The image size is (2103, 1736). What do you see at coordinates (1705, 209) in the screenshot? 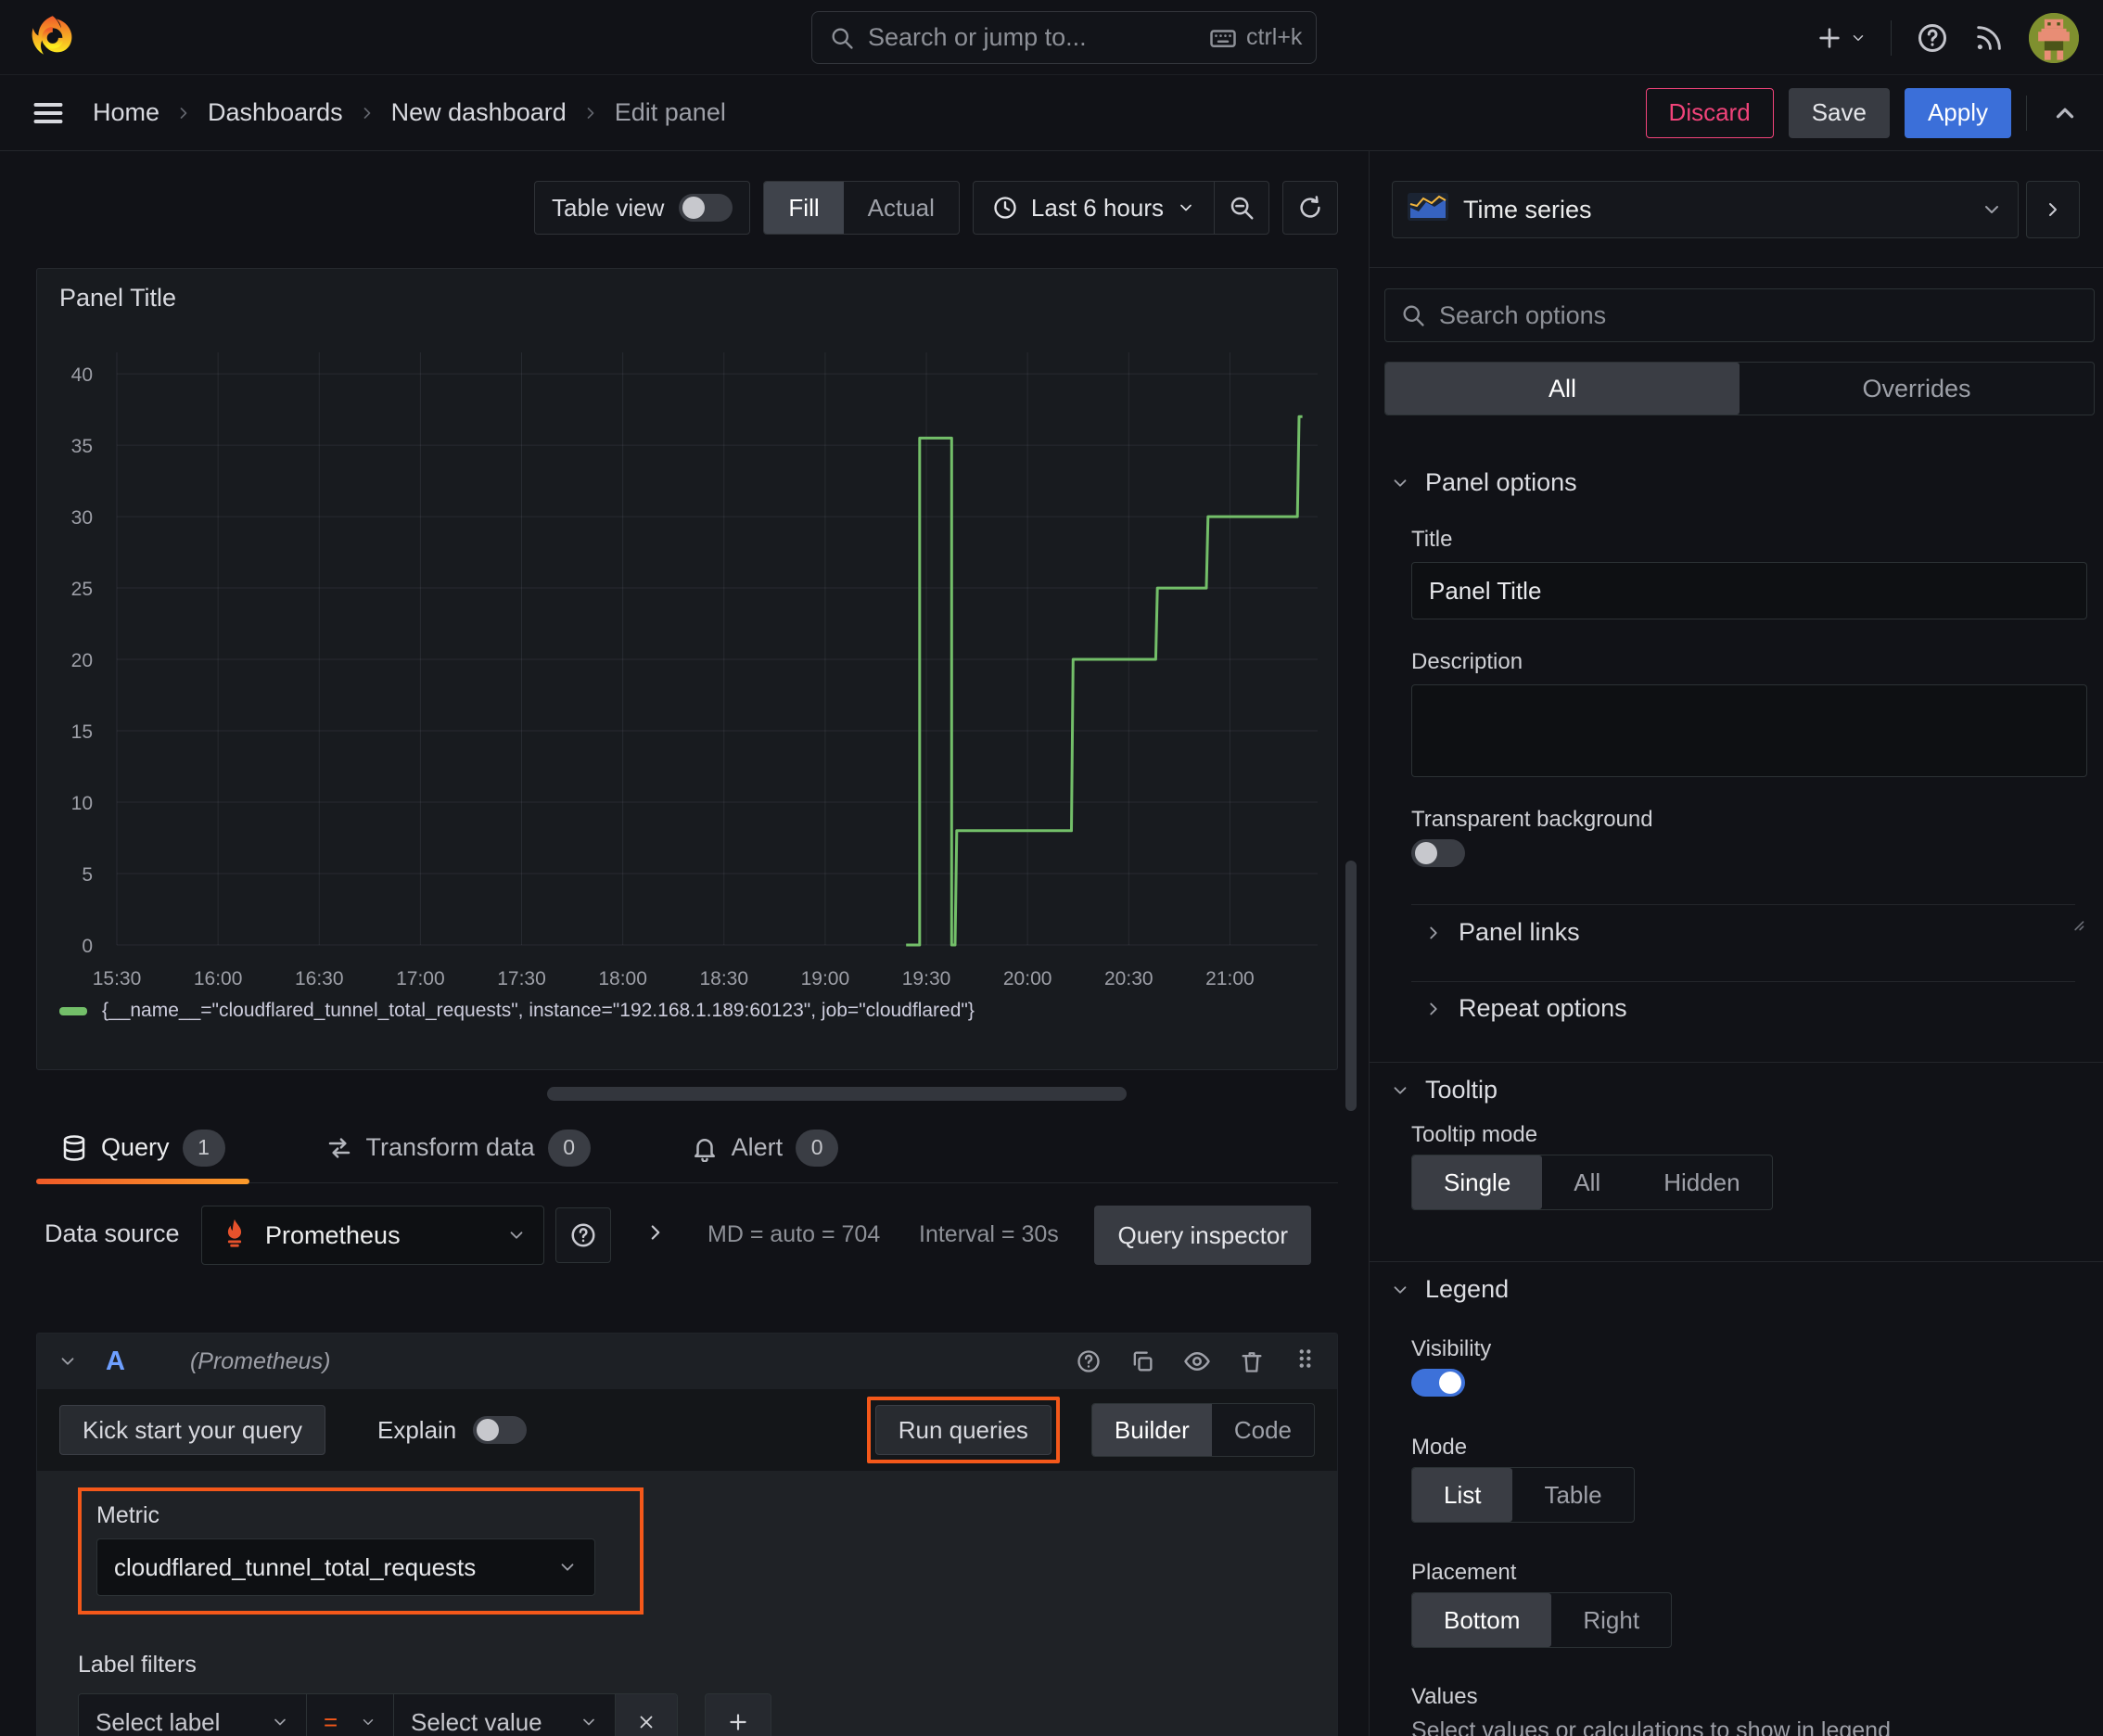
I see `visualization-picker: Time series` at bounding box center [1705, 209].